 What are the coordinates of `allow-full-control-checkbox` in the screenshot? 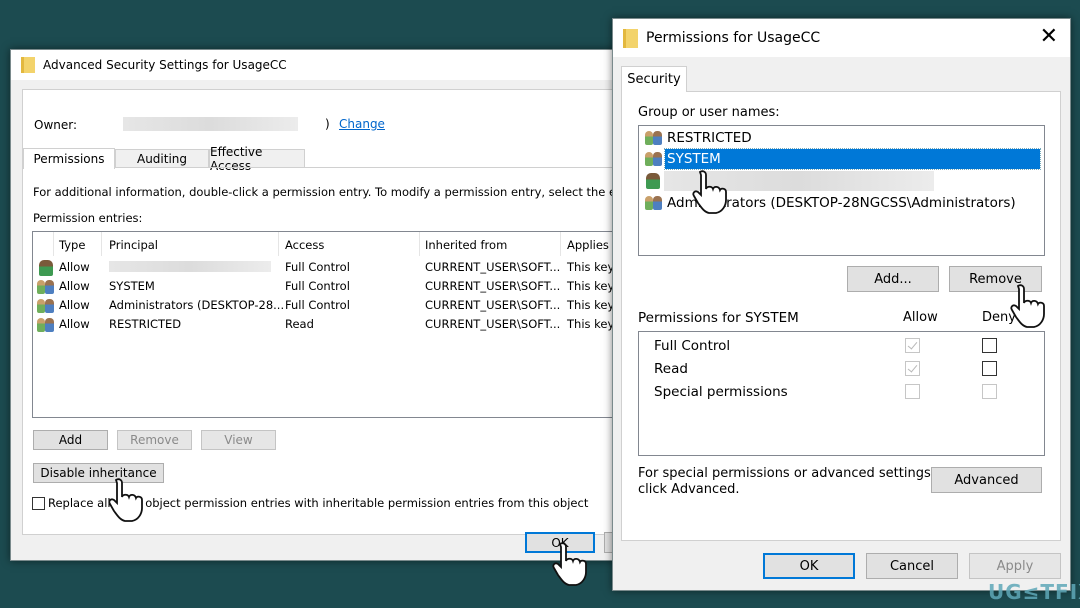 It's located at (912, 345).